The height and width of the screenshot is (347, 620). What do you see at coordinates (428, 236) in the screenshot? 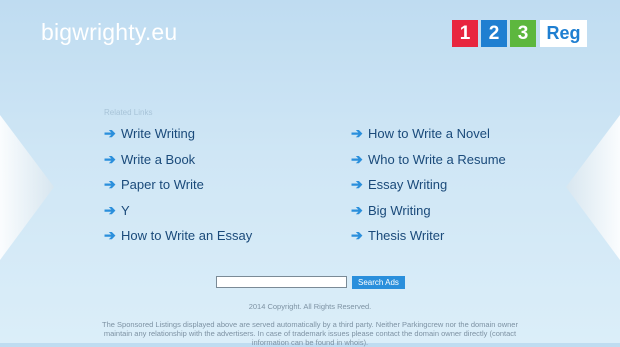
I see `related-link-thesis-writer: ➔ Thesis Writer` at bounding box center [428, 236].